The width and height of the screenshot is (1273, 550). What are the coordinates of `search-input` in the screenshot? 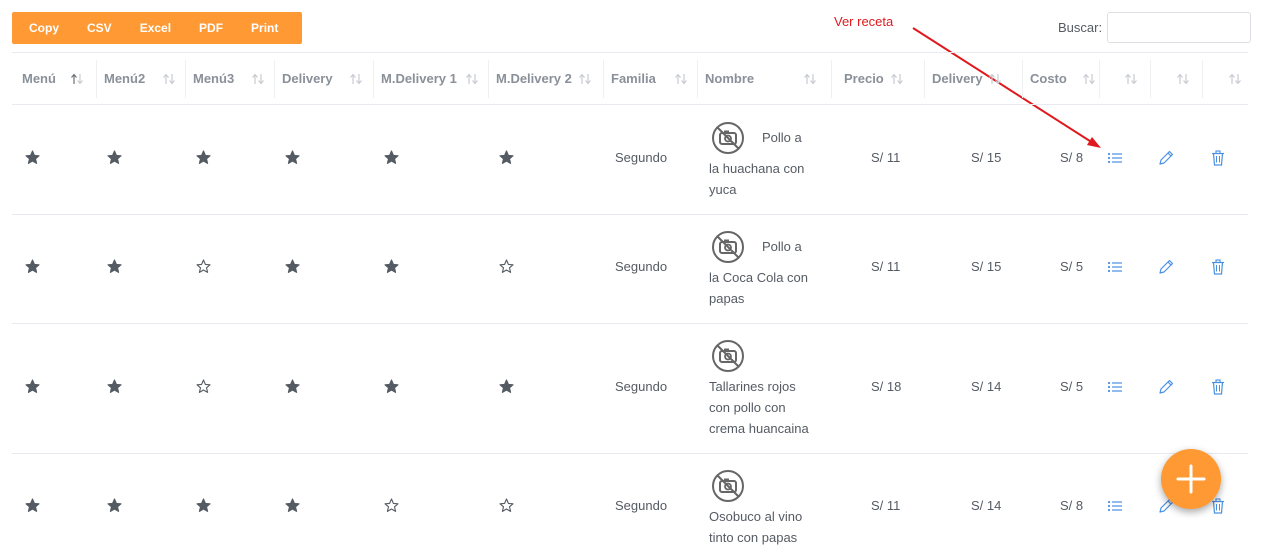 It's located at (1179, 27).